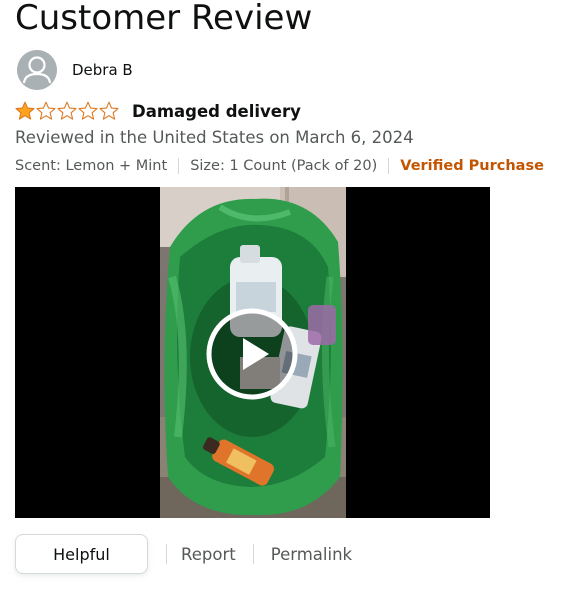 The image size is (570, 593). Describe the element at coordinates (216, 111) in the screenshot. I see `review-title: Damaged delivery` at that location.